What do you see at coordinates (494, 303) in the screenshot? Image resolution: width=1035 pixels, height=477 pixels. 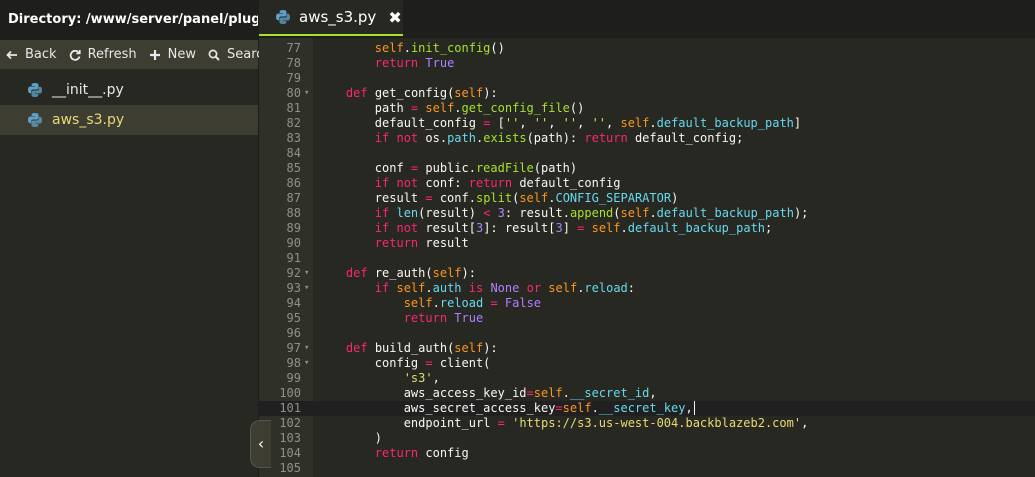 I see `code-token: =` at bounding box center [494, 303].